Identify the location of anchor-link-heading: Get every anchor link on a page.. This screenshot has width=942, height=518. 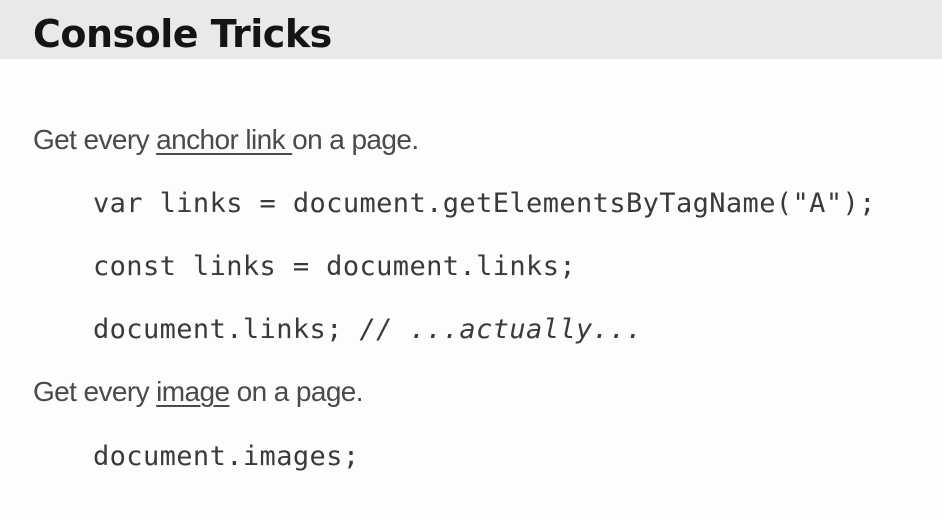
(226, 140).